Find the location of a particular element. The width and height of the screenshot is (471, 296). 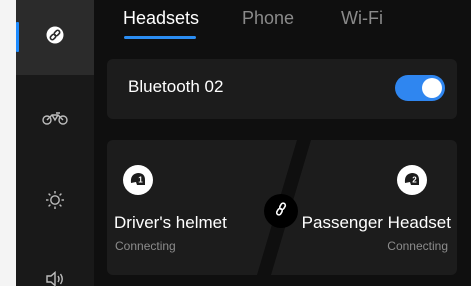

tab-phone: Phone is located at coordinates (268, 18).